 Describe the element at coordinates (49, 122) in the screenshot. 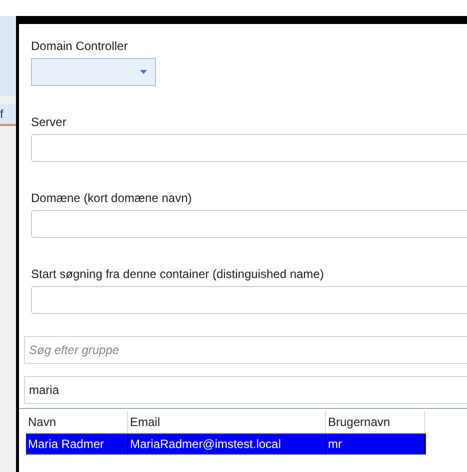

I see `field-label: Server` at that location.